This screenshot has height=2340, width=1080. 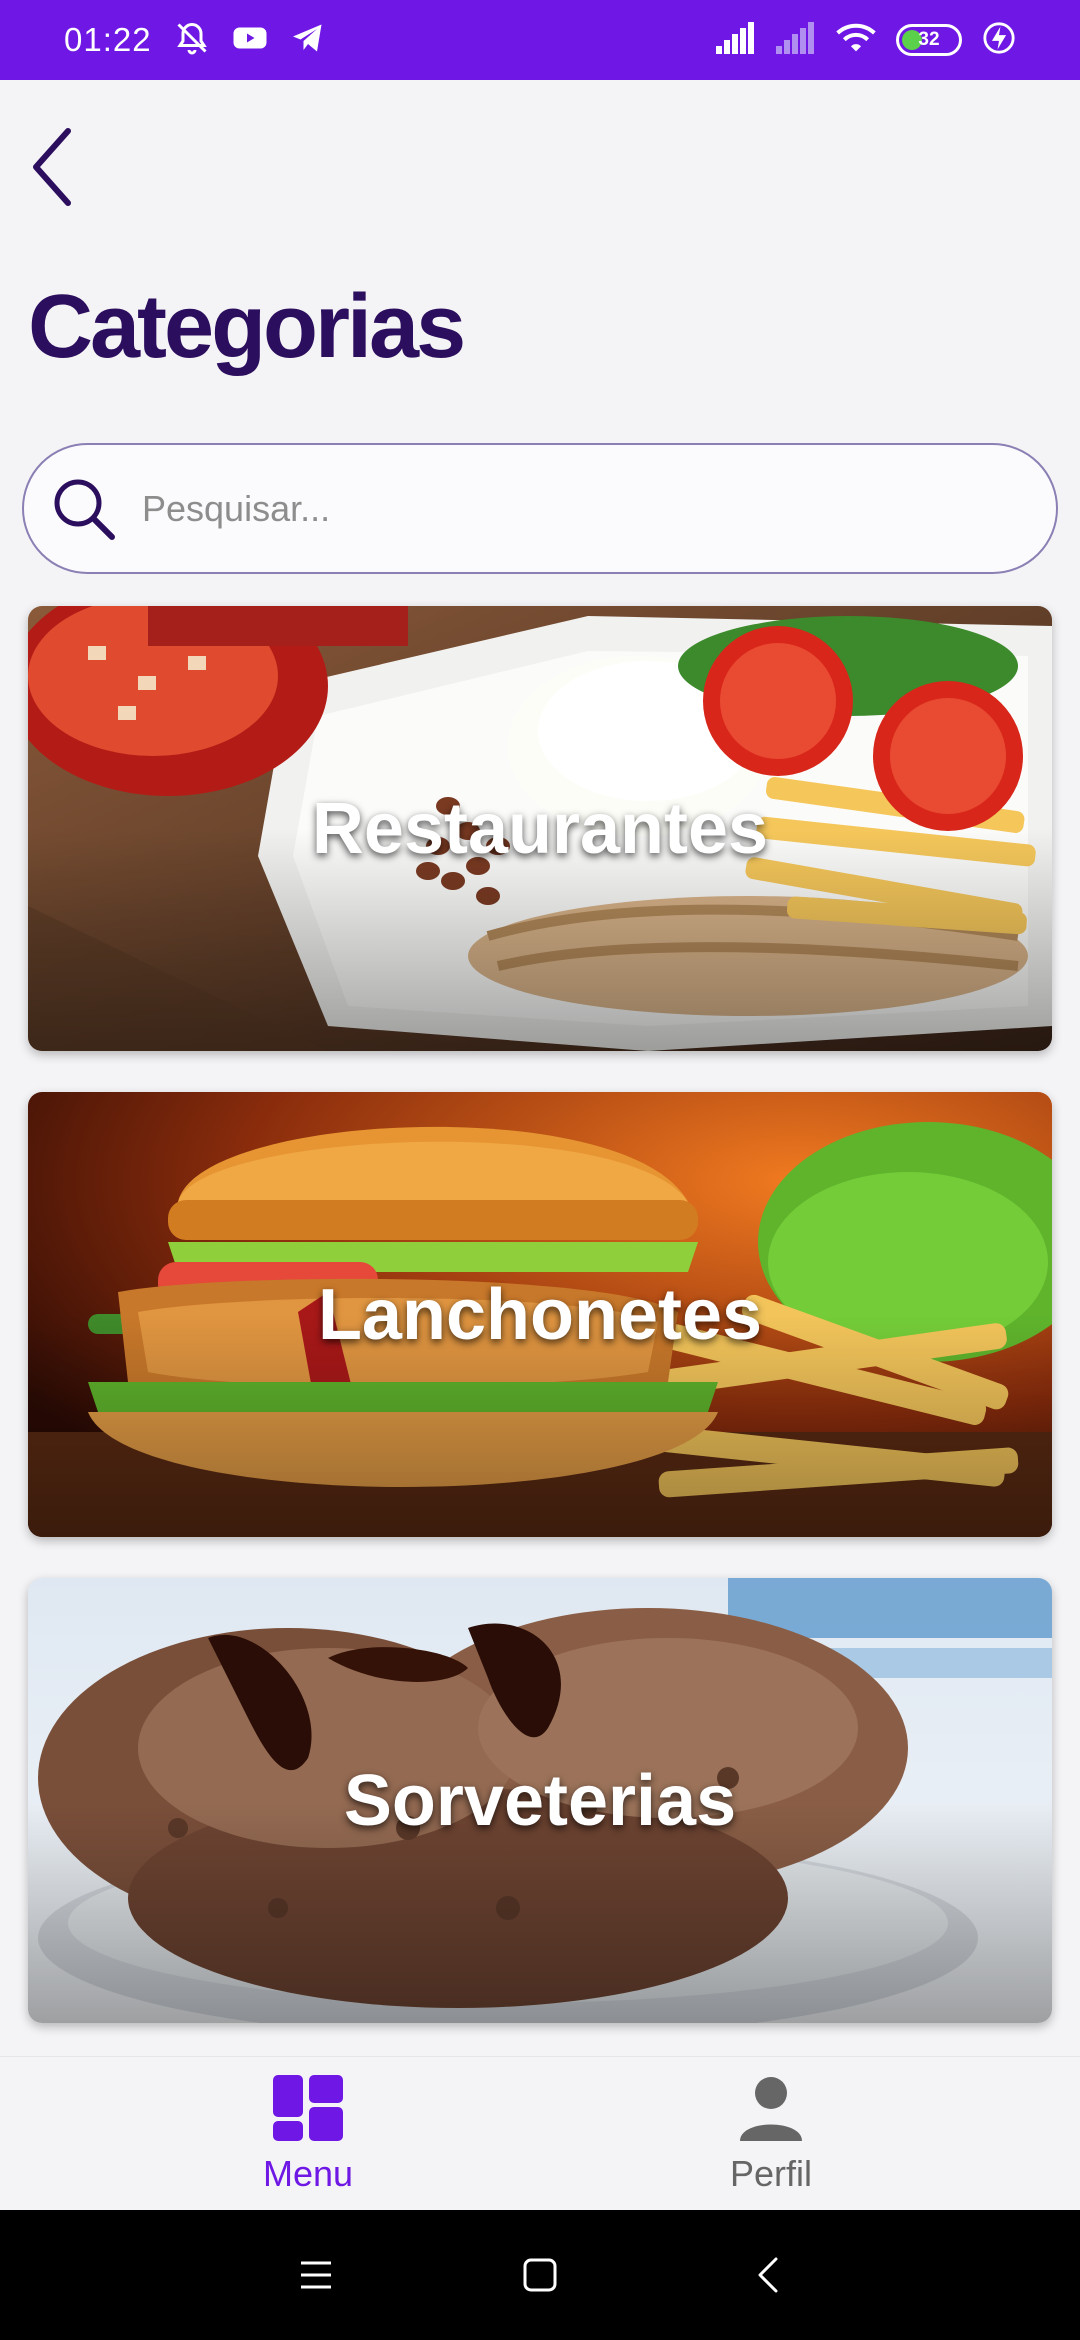 I want to click on status-right: 32, so click(x=866, y=40).